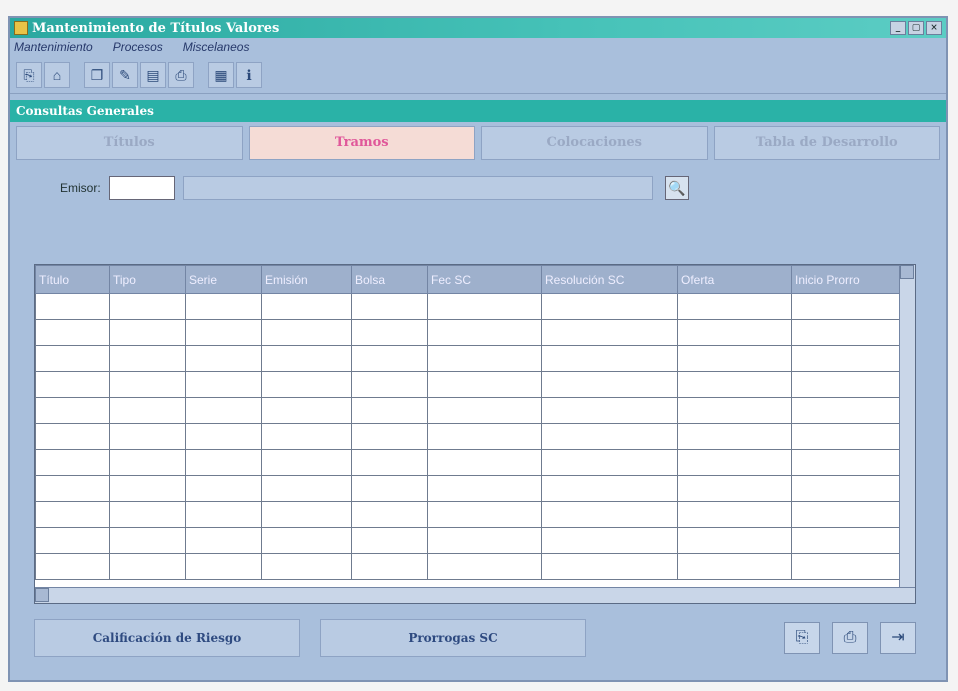 The width and height of the screenshot is (958, 691). What do you see at coordinates (221, 74) in the screenshot?
I see `chart-icon: ▦` at bounding box center [221, 74].